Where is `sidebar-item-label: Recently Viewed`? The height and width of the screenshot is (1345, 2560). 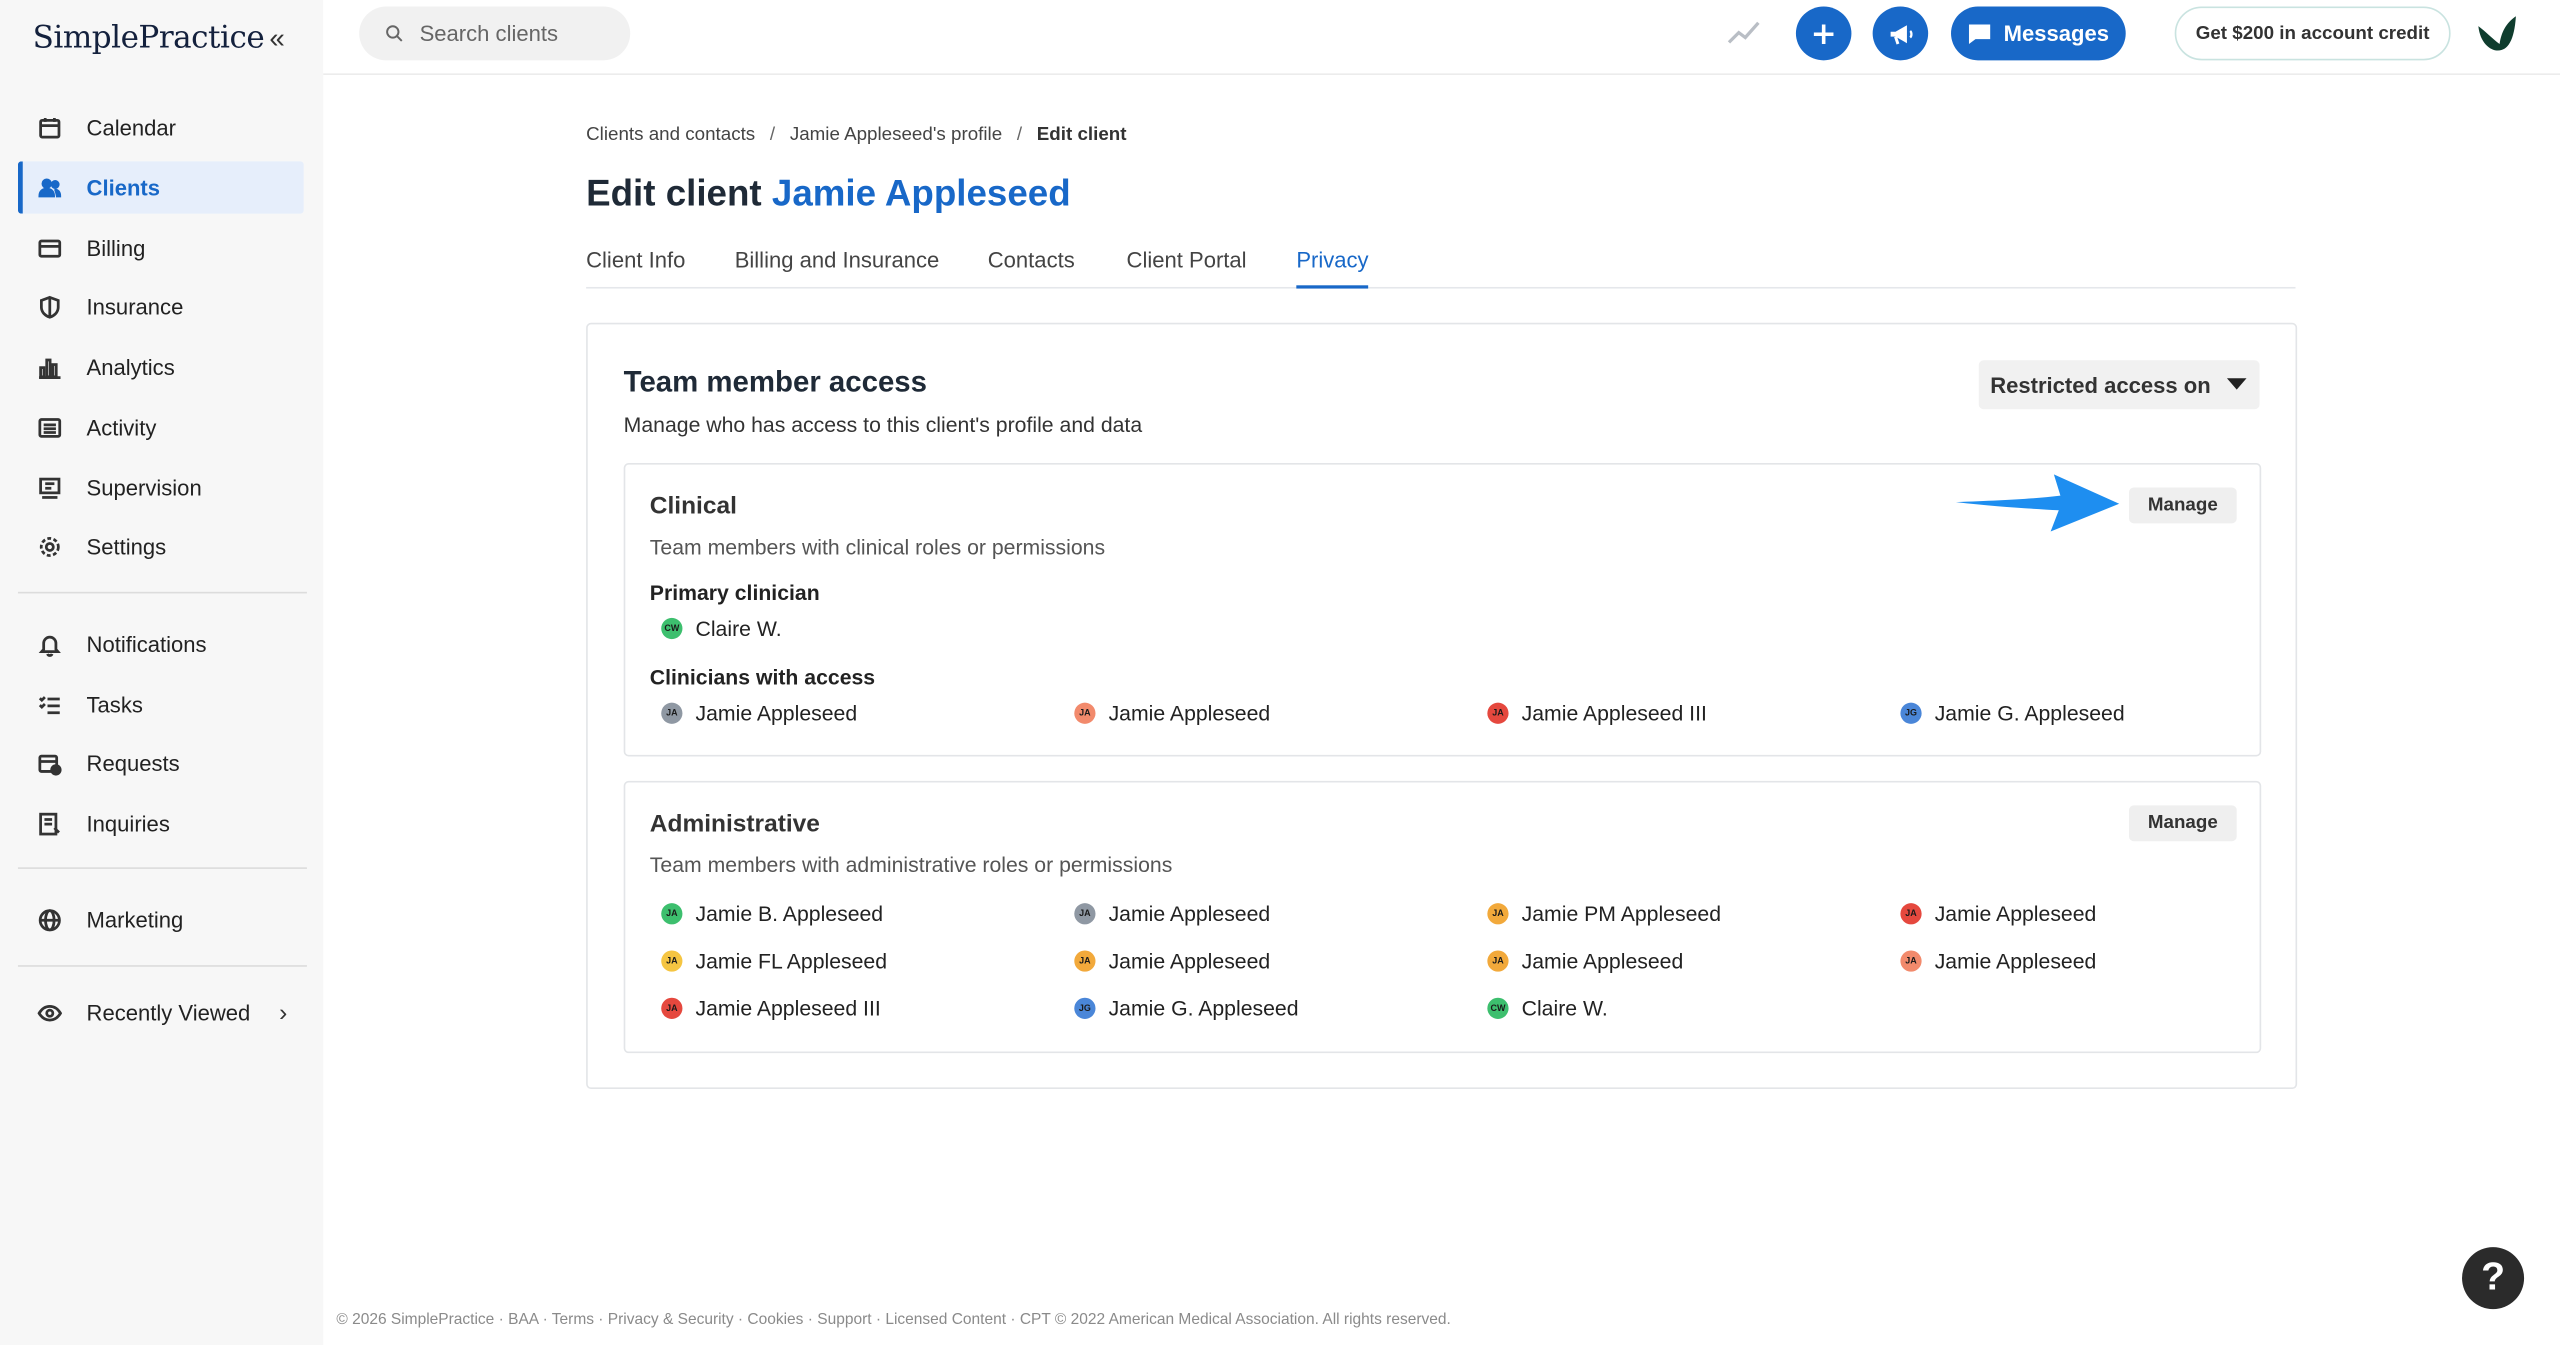
sidebar-item-label: Recently Viewed is located at coordinates (168, 1012).